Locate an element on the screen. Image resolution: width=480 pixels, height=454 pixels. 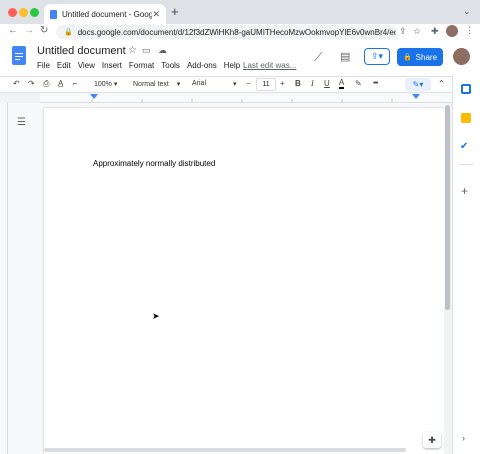
font-select: Arial is located at coordinates (199, 83).